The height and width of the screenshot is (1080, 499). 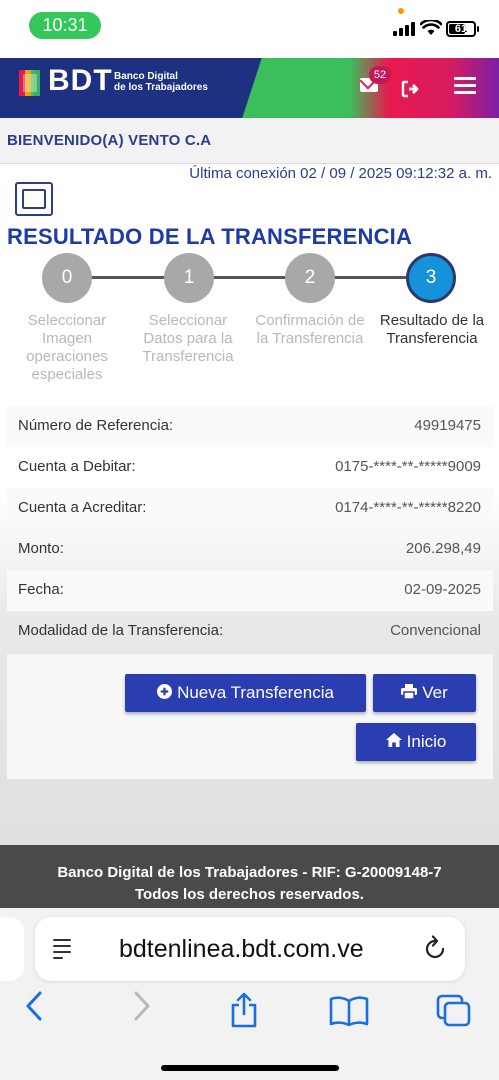 What do you see at coordinates (431, 278) in the screenshot?
I see `step-circle-3-active: 3` at bounding box center [431, 278].